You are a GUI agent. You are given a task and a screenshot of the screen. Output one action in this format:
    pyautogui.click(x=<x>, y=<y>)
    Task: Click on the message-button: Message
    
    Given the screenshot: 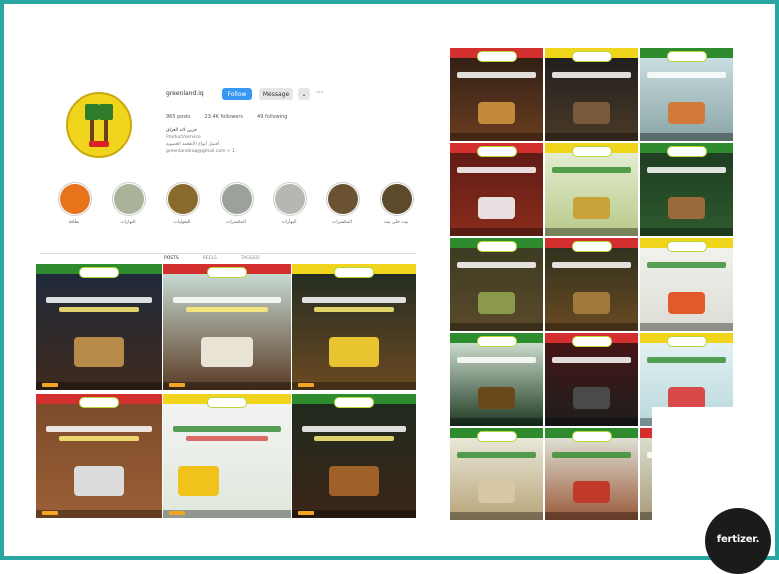 What is the action you would take?
    pyautogui.click(x=276, y=94)
    